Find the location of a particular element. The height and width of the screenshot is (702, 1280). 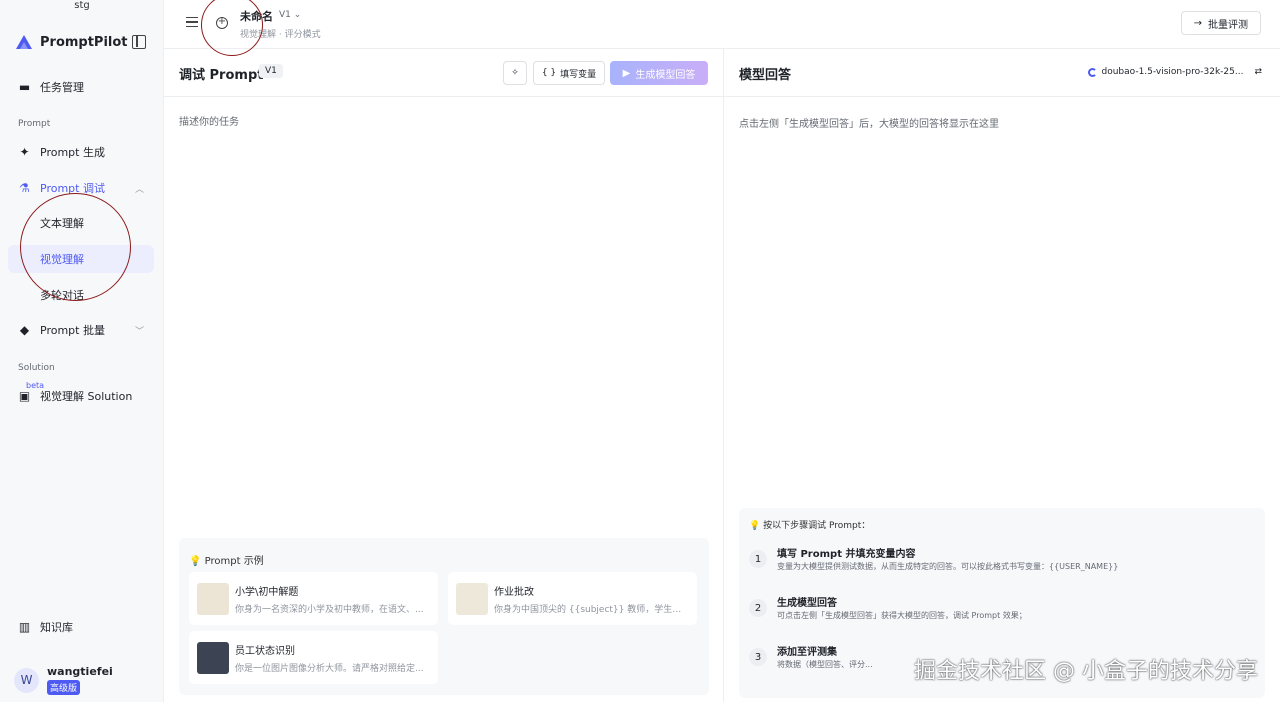

sidebar-item-vision-solution: ▣ 视觉理解 Solution is located at coordinates (81, 396).